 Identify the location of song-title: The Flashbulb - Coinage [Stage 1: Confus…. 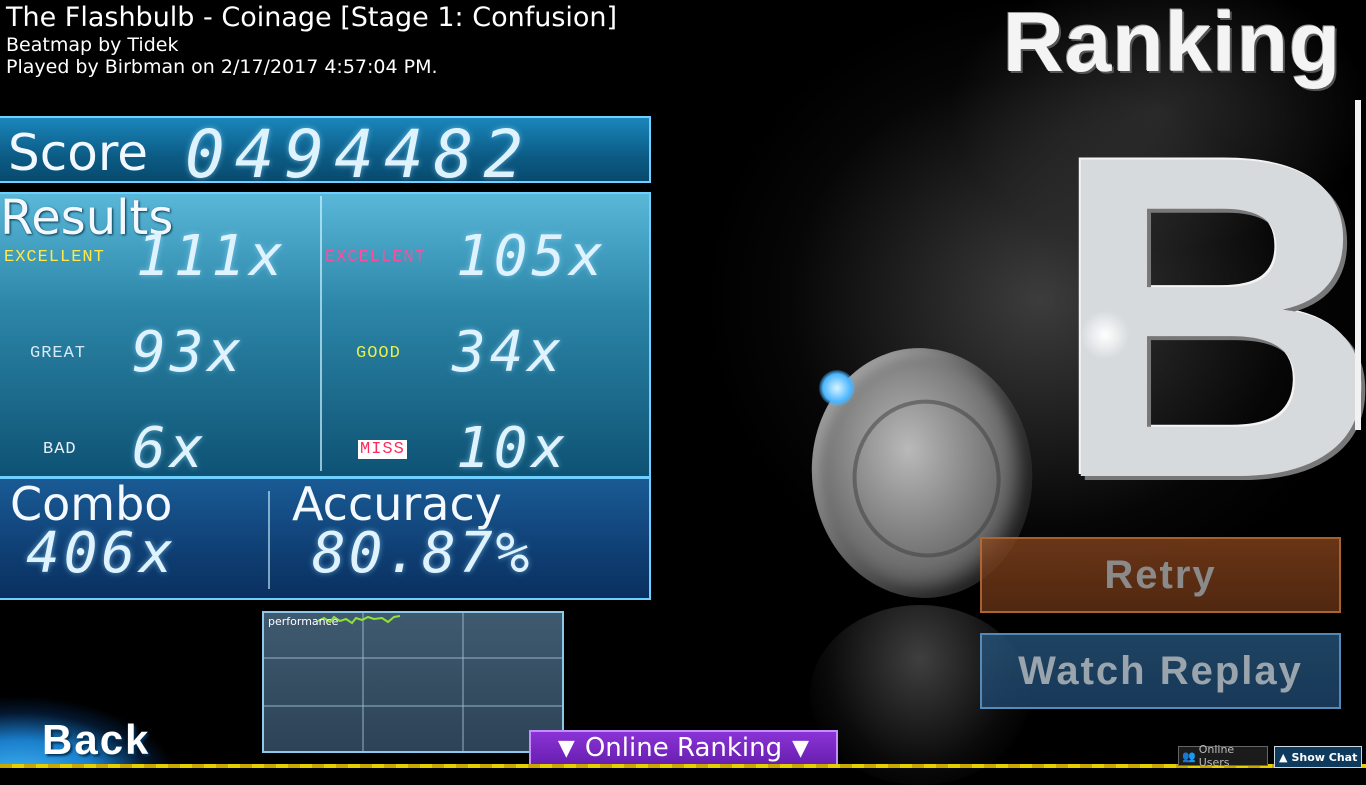
(312, 17).